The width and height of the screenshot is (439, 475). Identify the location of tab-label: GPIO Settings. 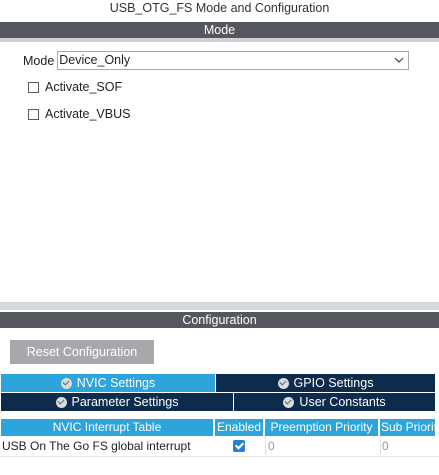
(333, 383).